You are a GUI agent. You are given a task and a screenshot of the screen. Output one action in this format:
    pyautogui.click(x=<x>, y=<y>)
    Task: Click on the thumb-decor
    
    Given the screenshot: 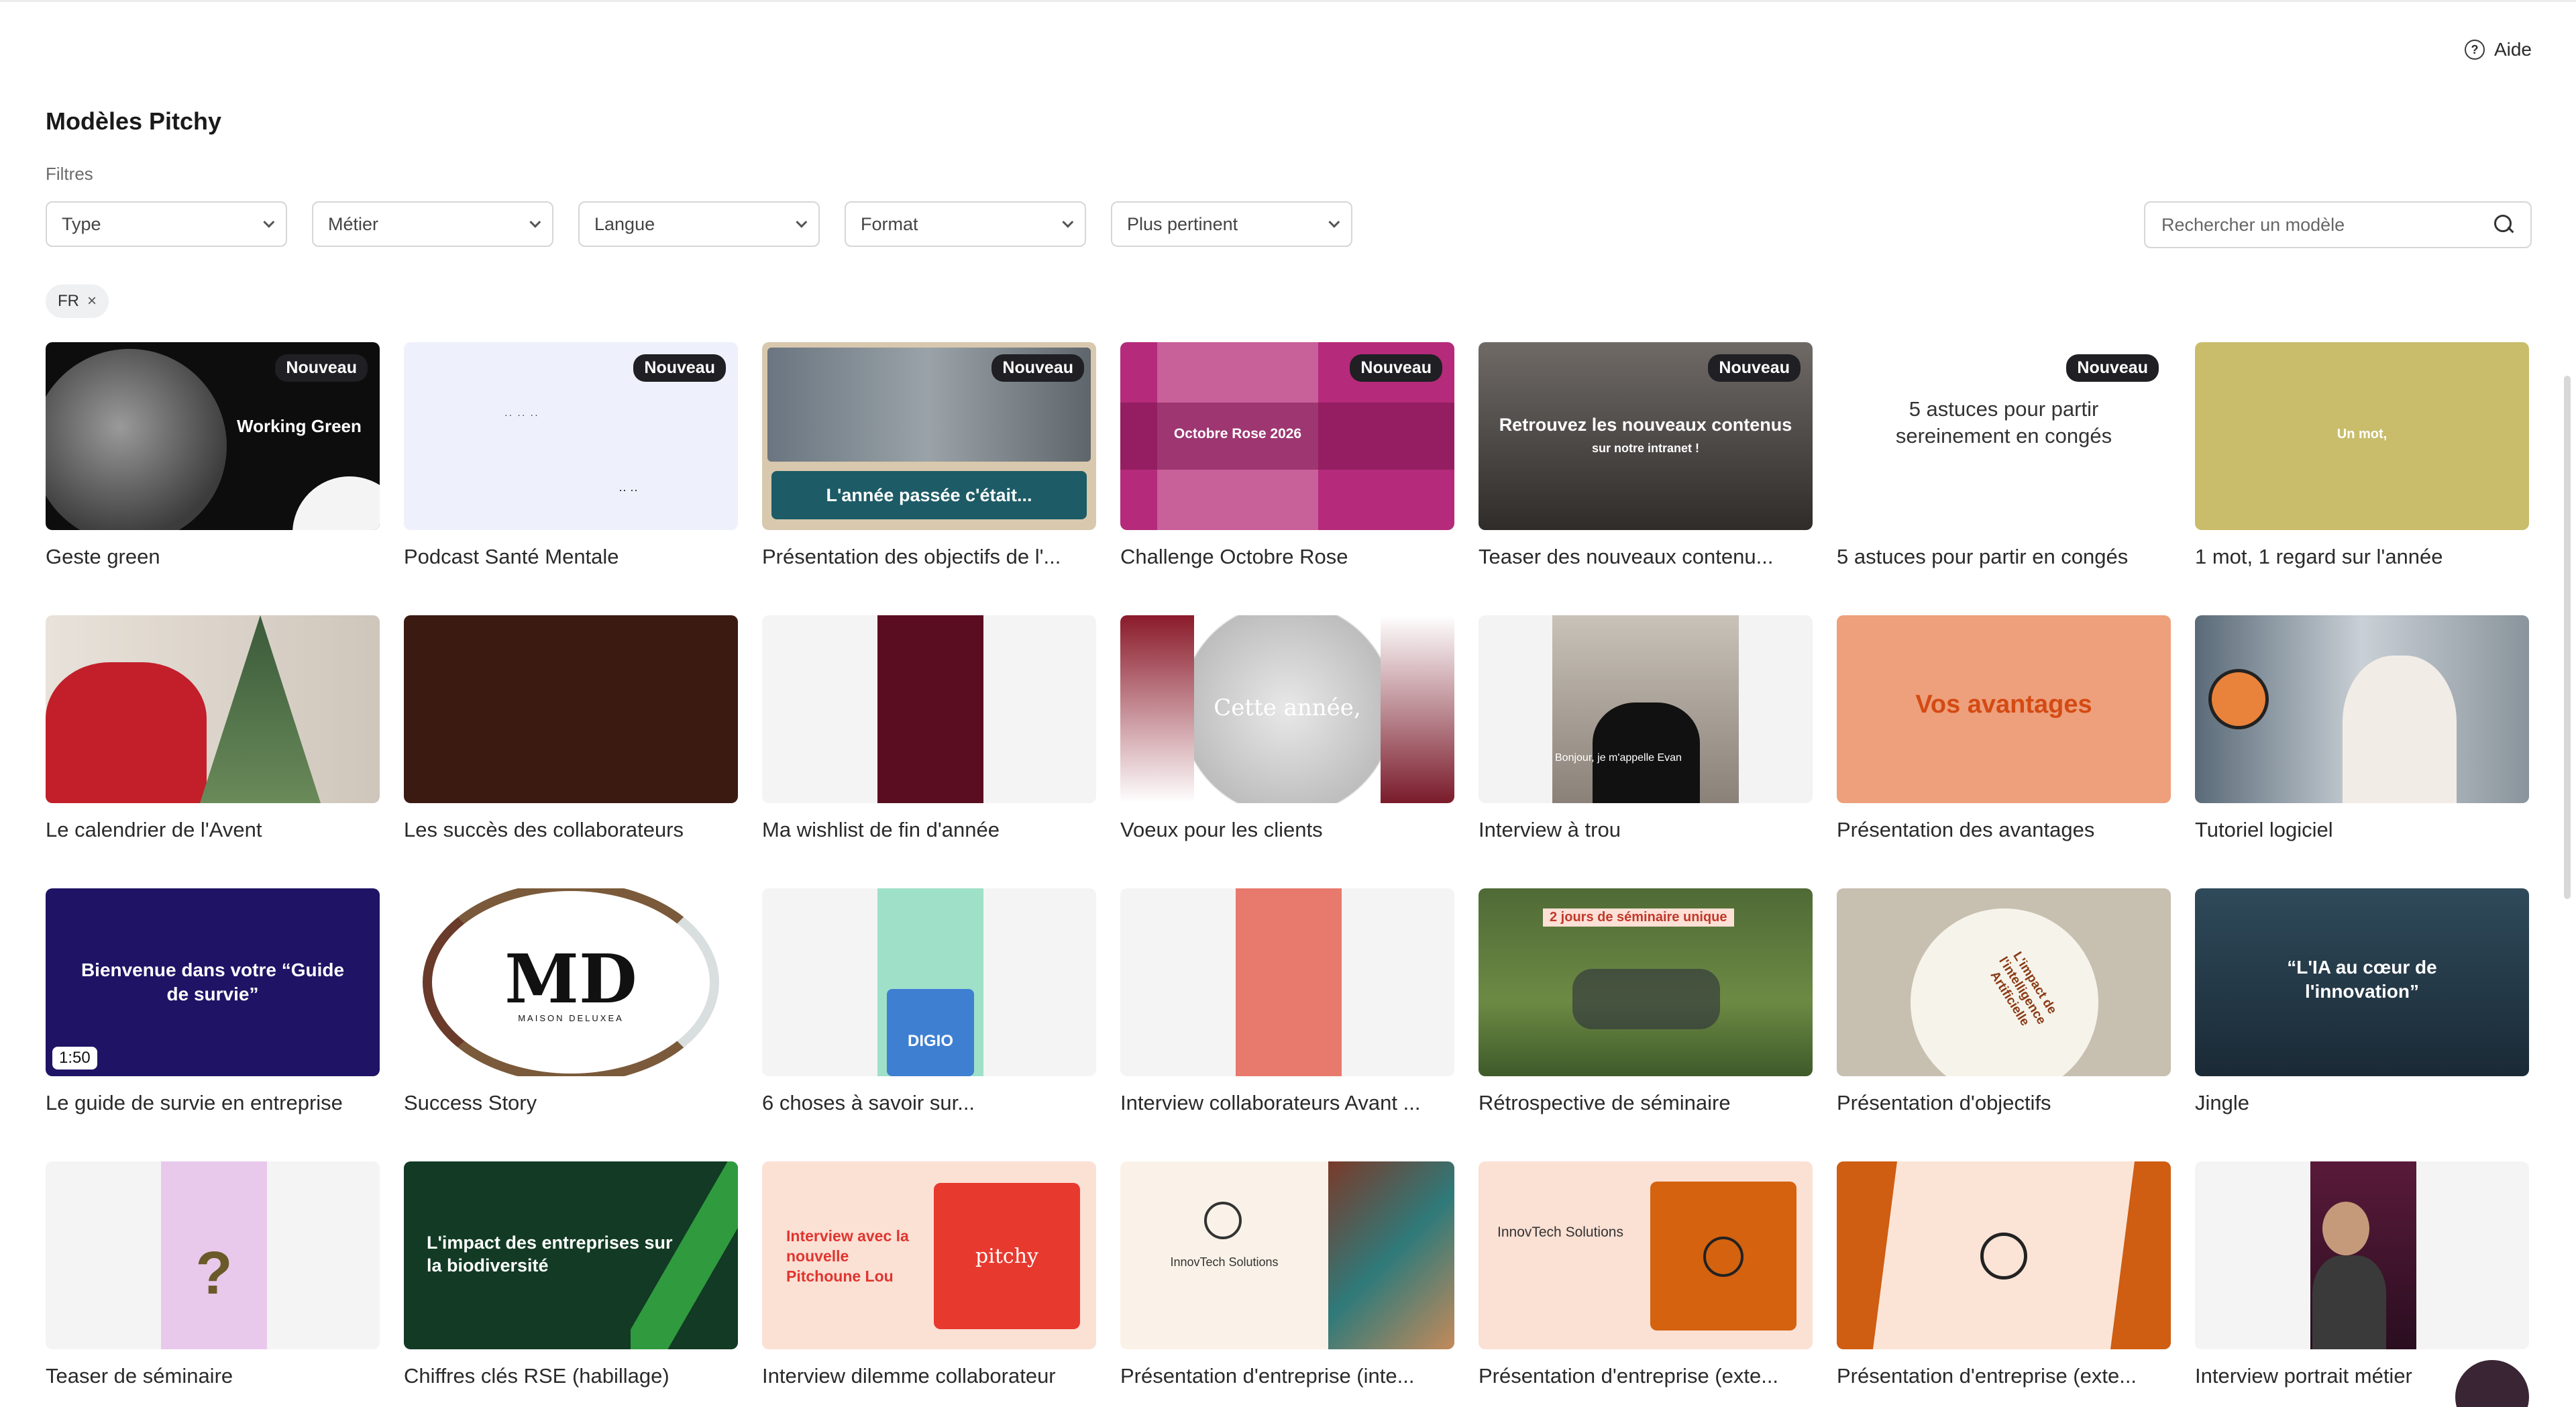 What is the action you would take?
    pyautogui.click(x=2140, y=1255)
    